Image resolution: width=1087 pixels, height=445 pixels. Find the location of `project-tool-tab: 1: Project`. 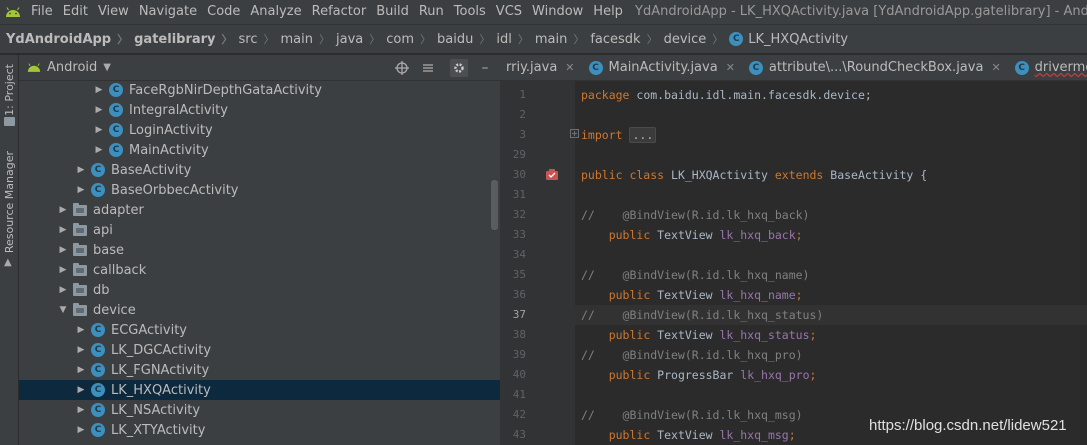

project-tool-tab: 1: Project is located at coordinates (9, 90).